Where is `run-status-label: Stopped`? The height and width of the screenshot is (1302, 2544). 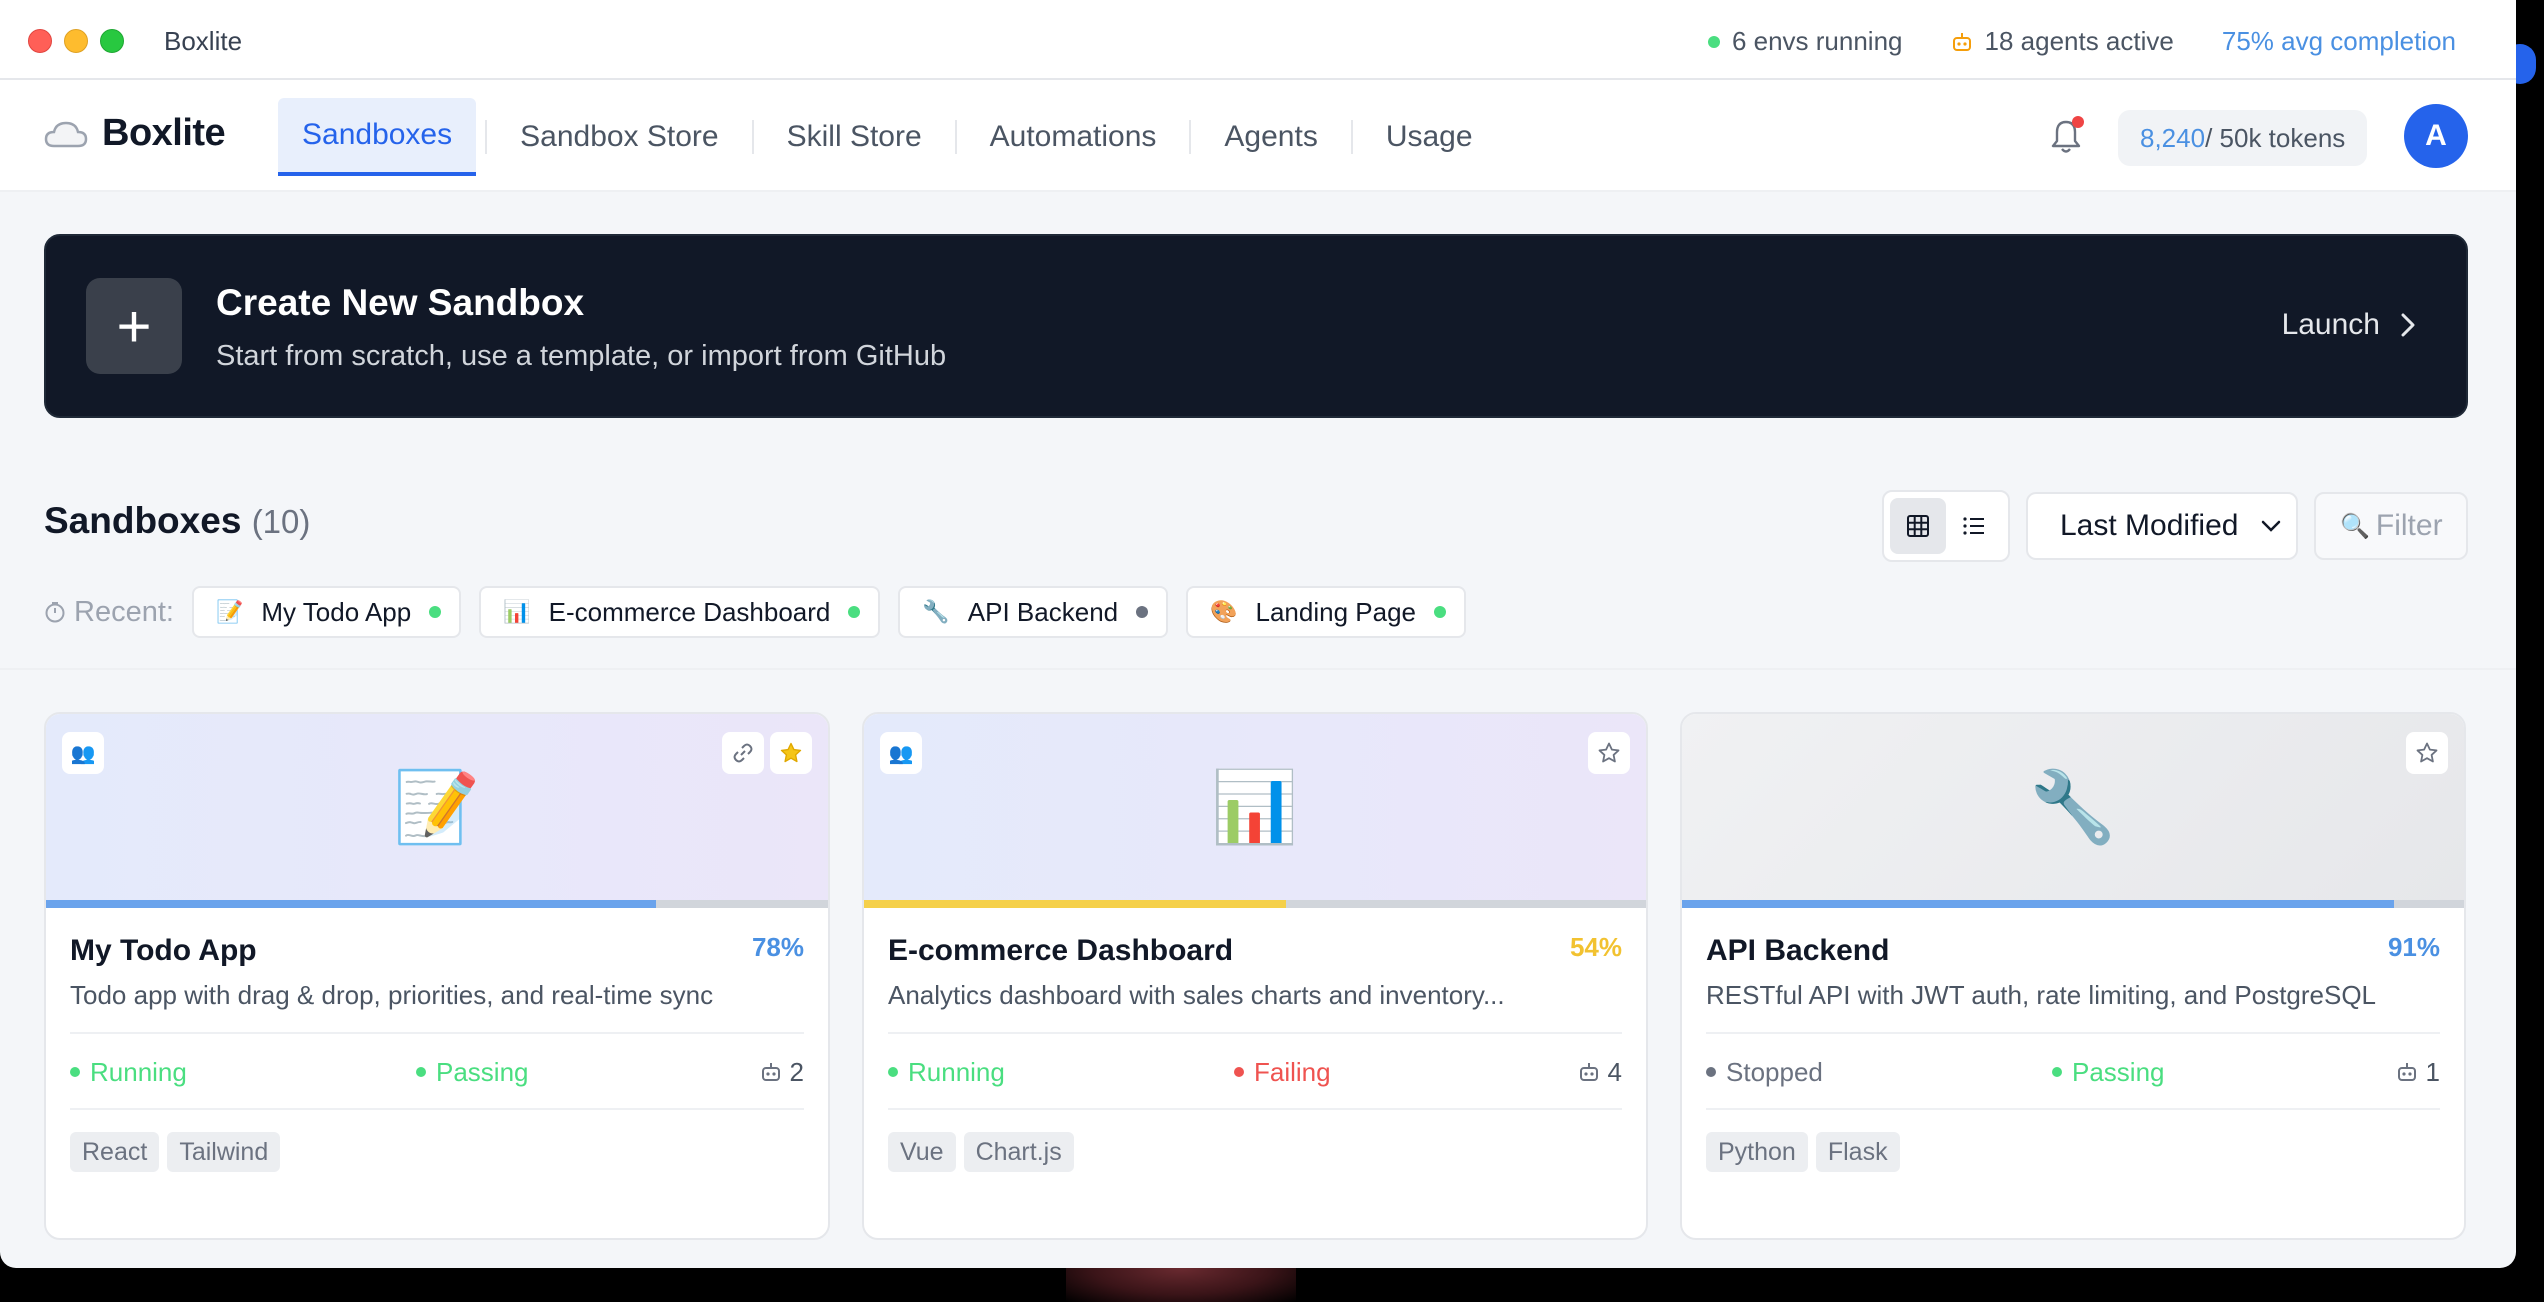 run-status-label: Stopped is located at coordinates (1774, 1071).